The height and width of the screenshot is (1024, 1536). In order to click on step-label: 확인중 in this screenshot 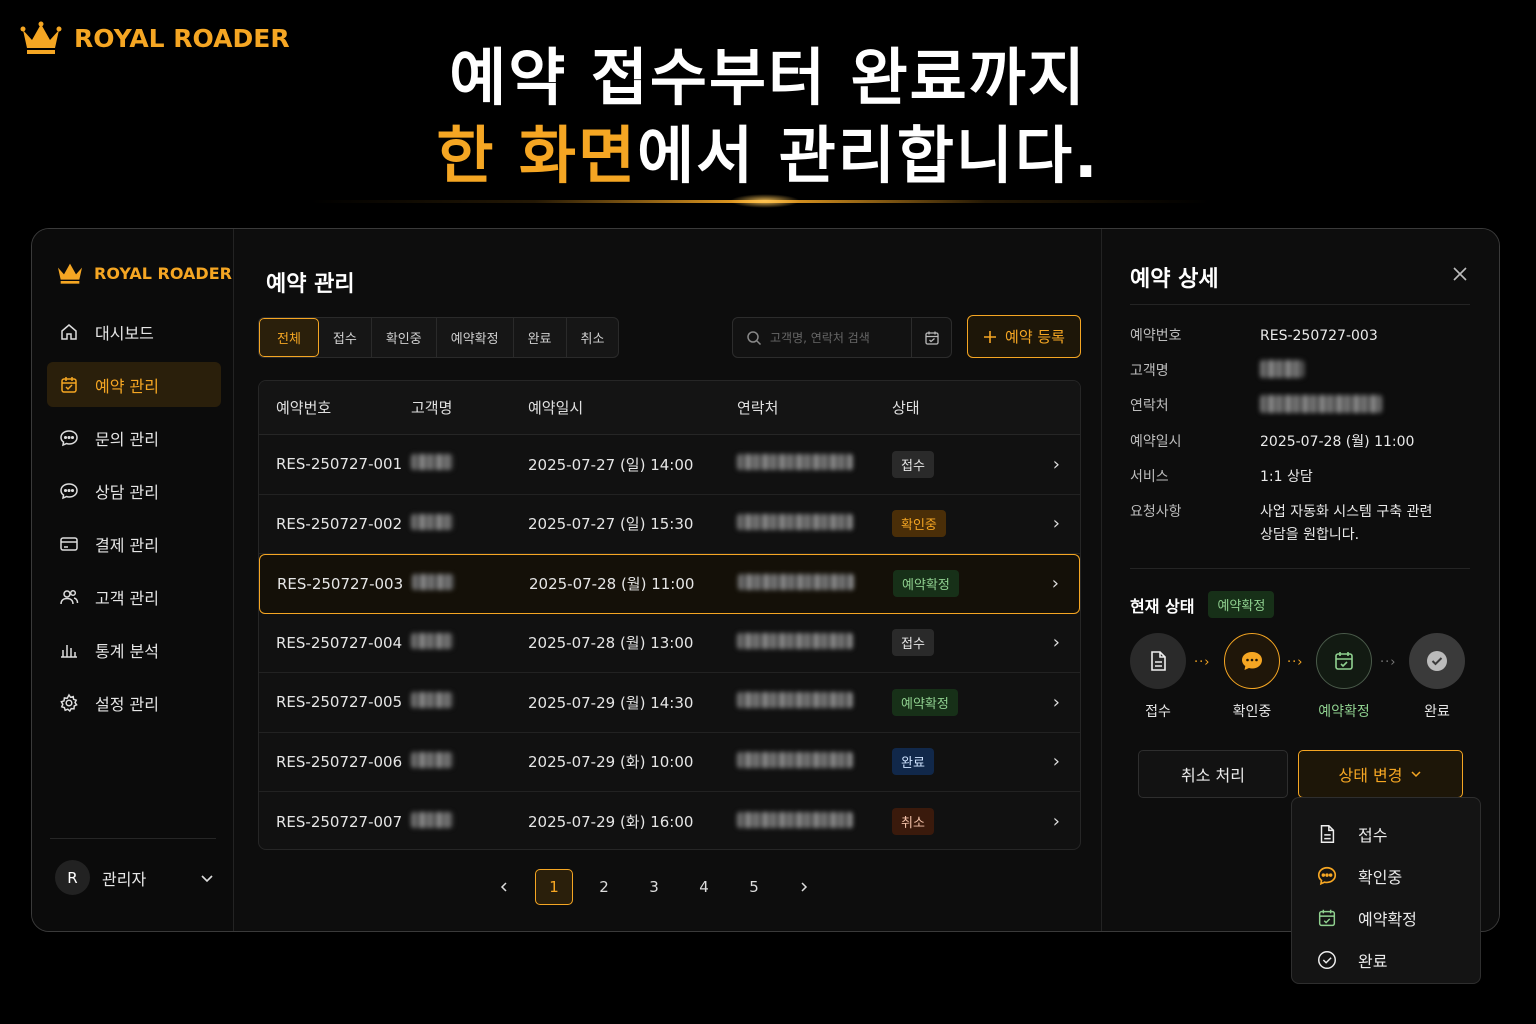, I will do `click(1252, 712)`.